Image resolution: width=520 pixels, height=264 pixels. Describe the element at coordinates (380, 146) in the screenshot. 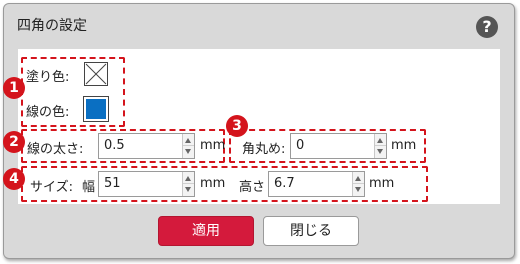

I see `corner-spinner` at that location.